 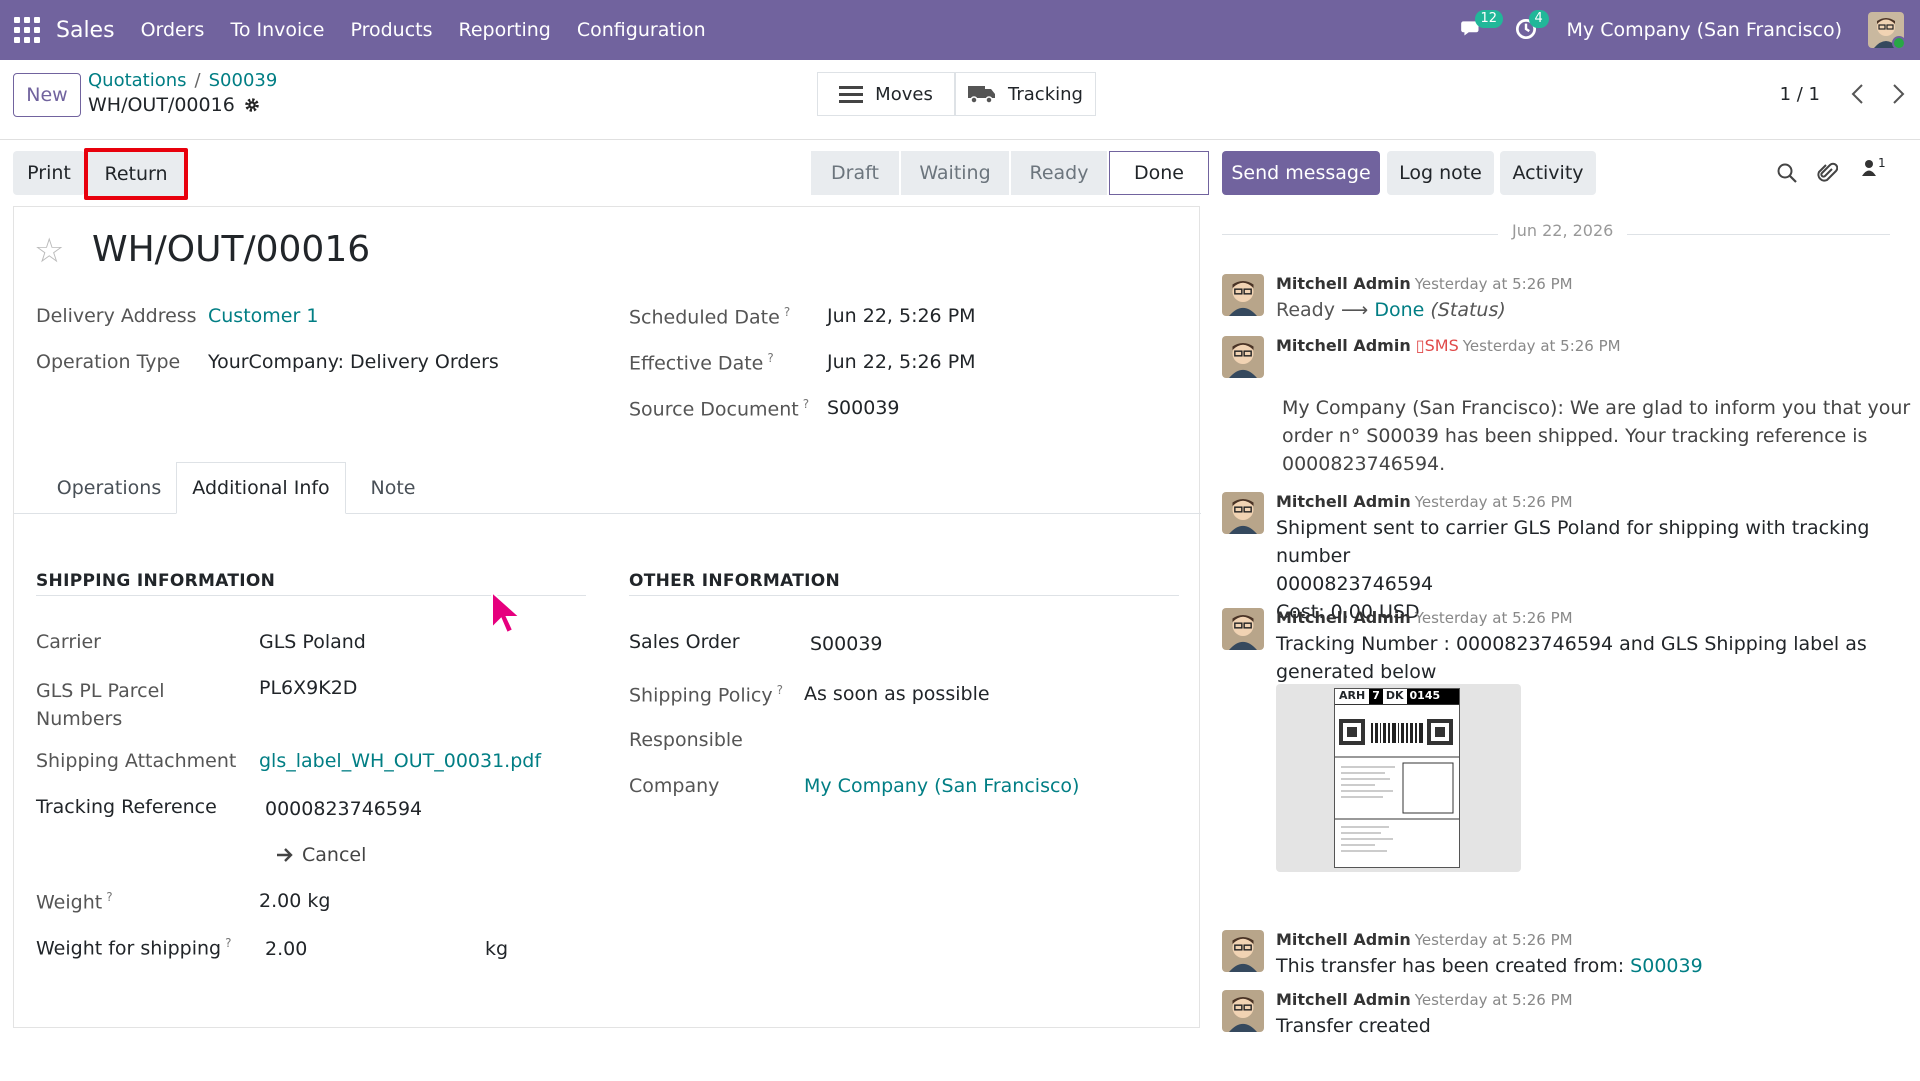 I want to click on mouse-pointer-icon, so click(x=507, y=612).